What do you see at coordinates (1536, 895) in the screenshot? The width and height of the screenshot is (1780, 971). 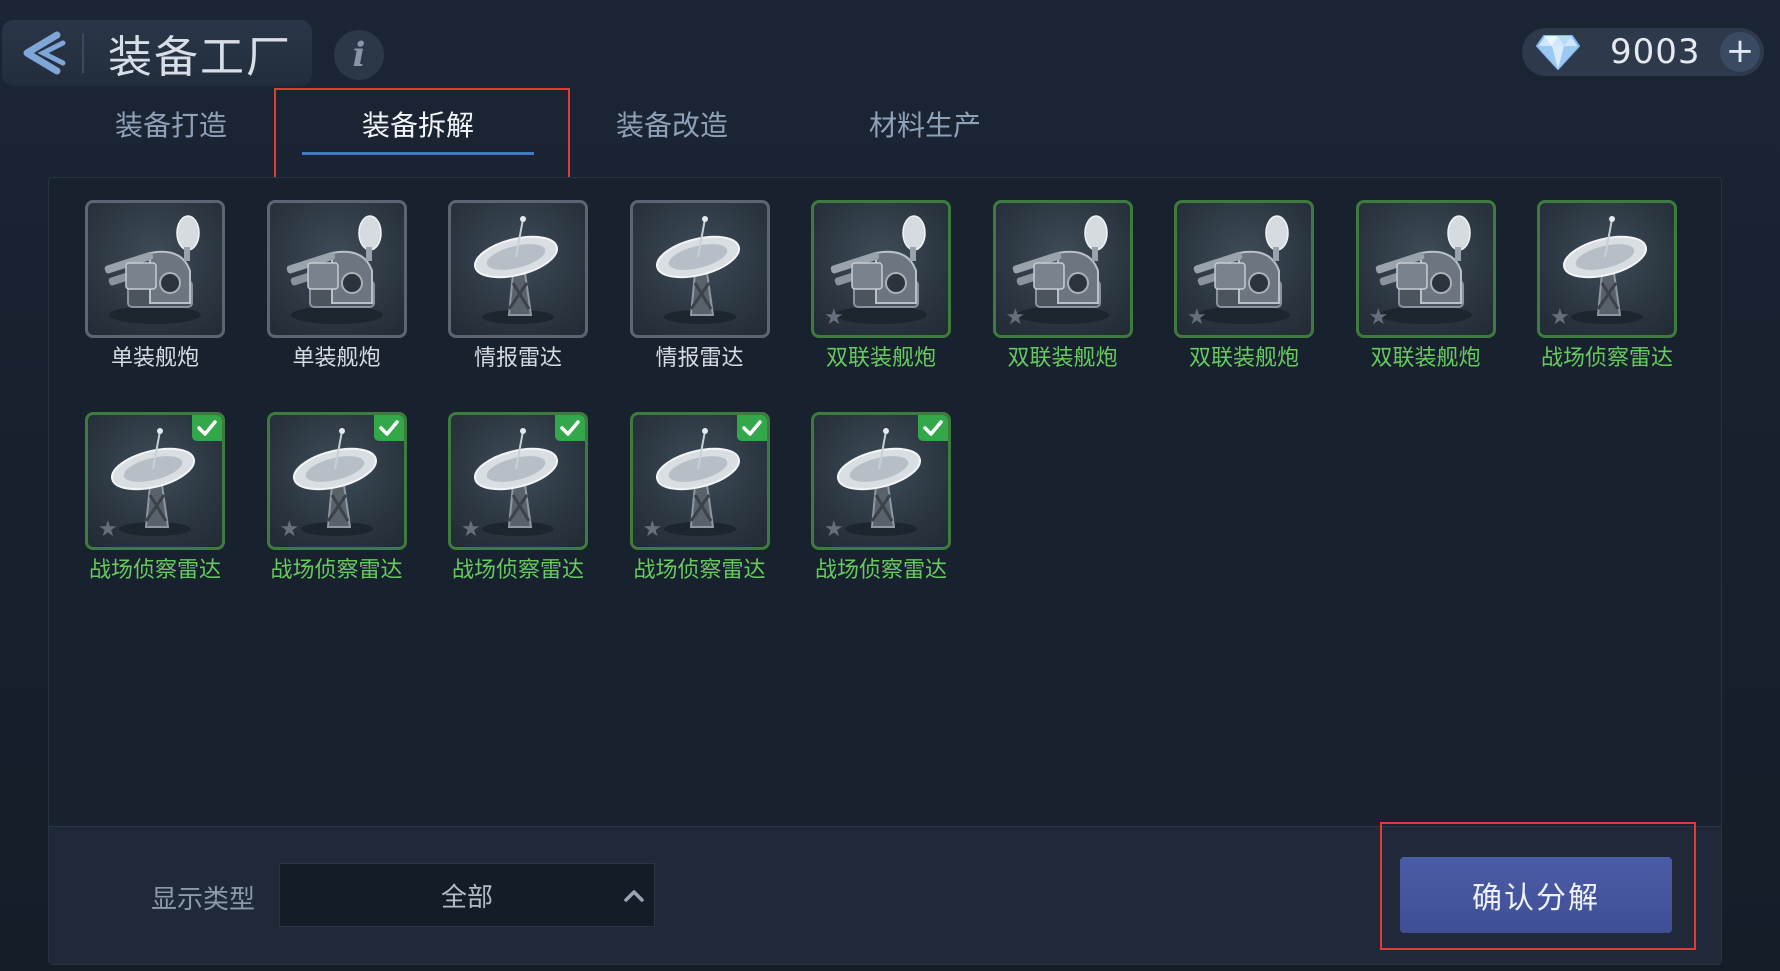 I see `confirm-dismantle-button: 确认分解` at bounding box center [1536, 895].